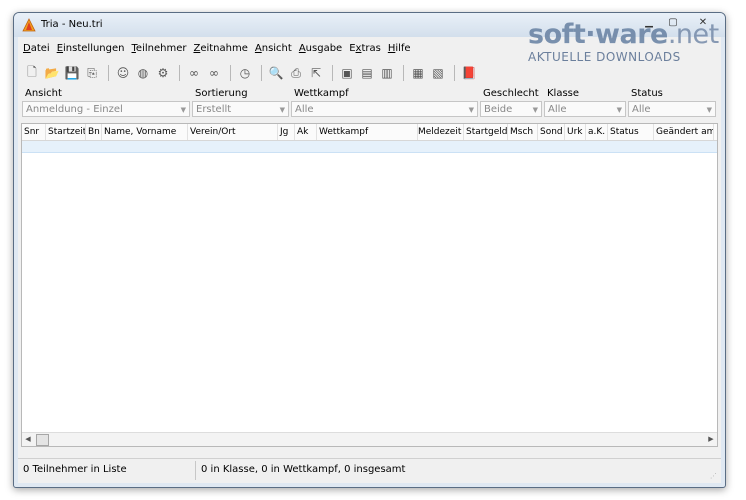 This screenshot has height=500, width=746. I want to click on column-header-wettkampf: Wettkampf, so click(367, 132).